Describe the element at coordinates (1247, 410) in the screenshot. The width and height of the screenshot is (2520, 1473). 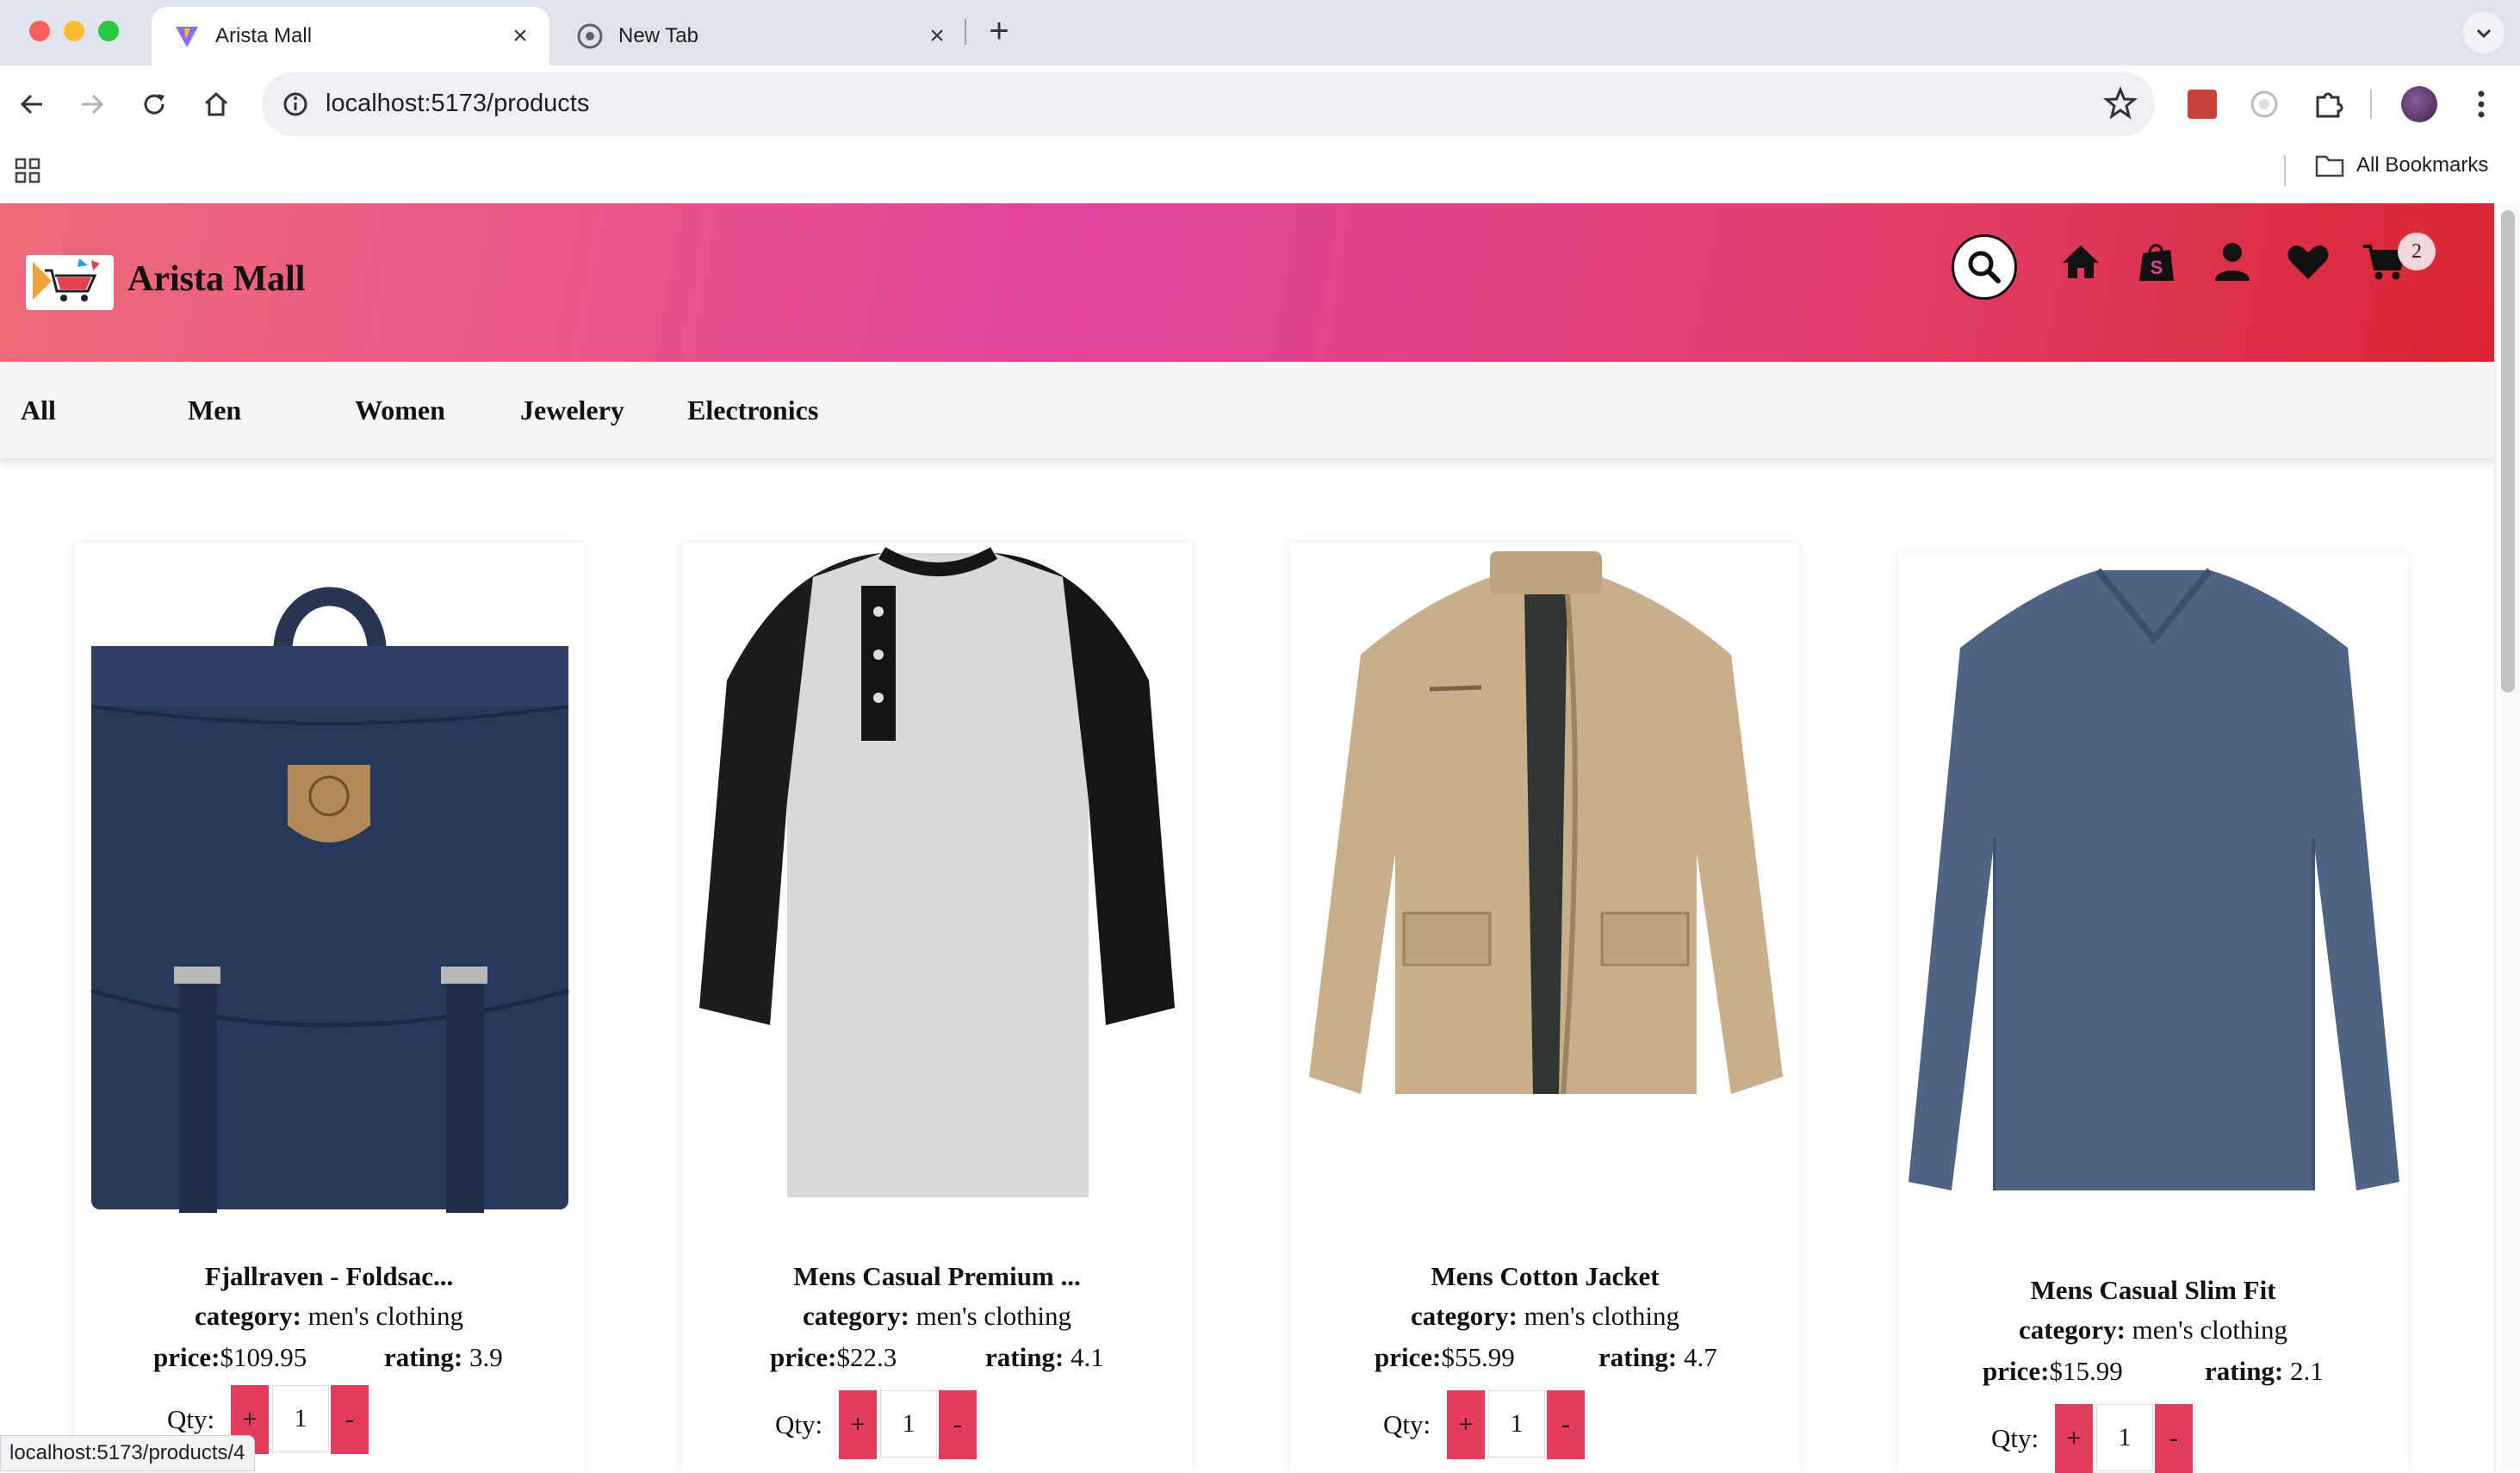
I see `category-nav: All Men Women Jewelery Electronics` at that location.